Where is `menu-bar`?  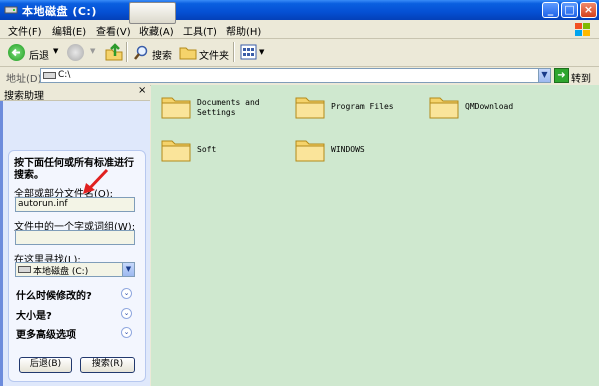 menu-bar is located at coordinates (299, 29).